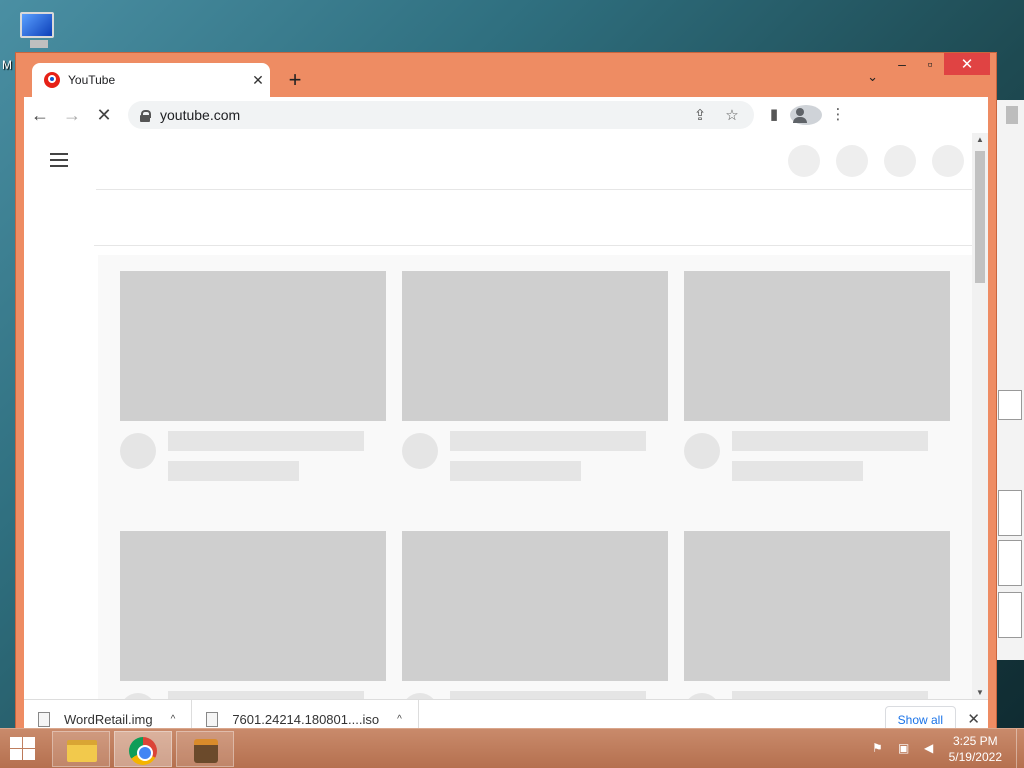 The width and height of the screenshot is (1024, 768). Describe the element at coordinates (876, 161) in the screenshot. I see `header-placeholder-icons` at that location.